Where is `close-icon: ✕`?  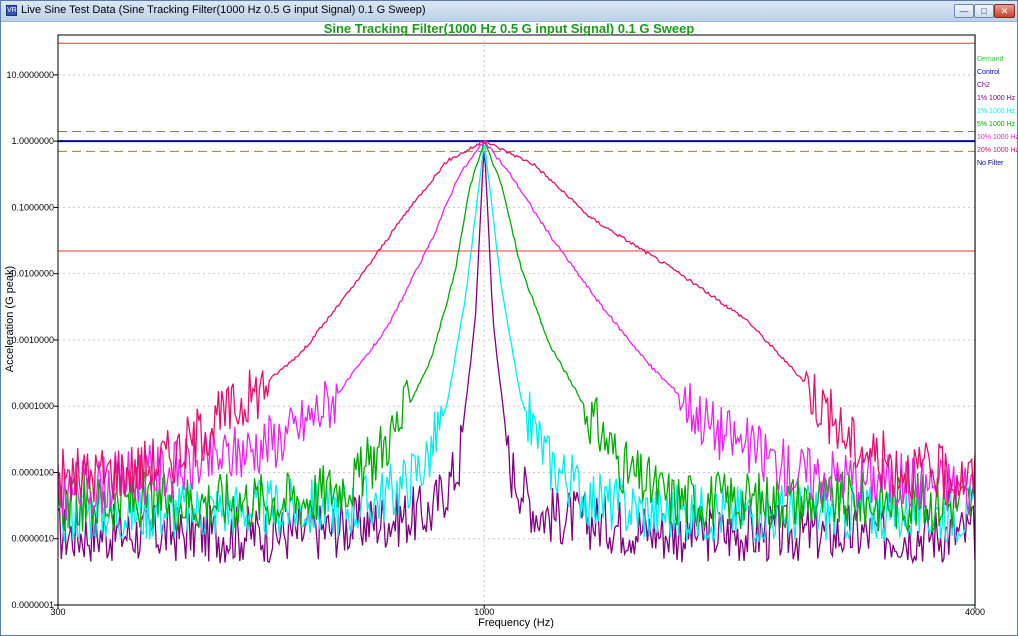
close-icon: ✕ is located at coordinates (1004, 11).